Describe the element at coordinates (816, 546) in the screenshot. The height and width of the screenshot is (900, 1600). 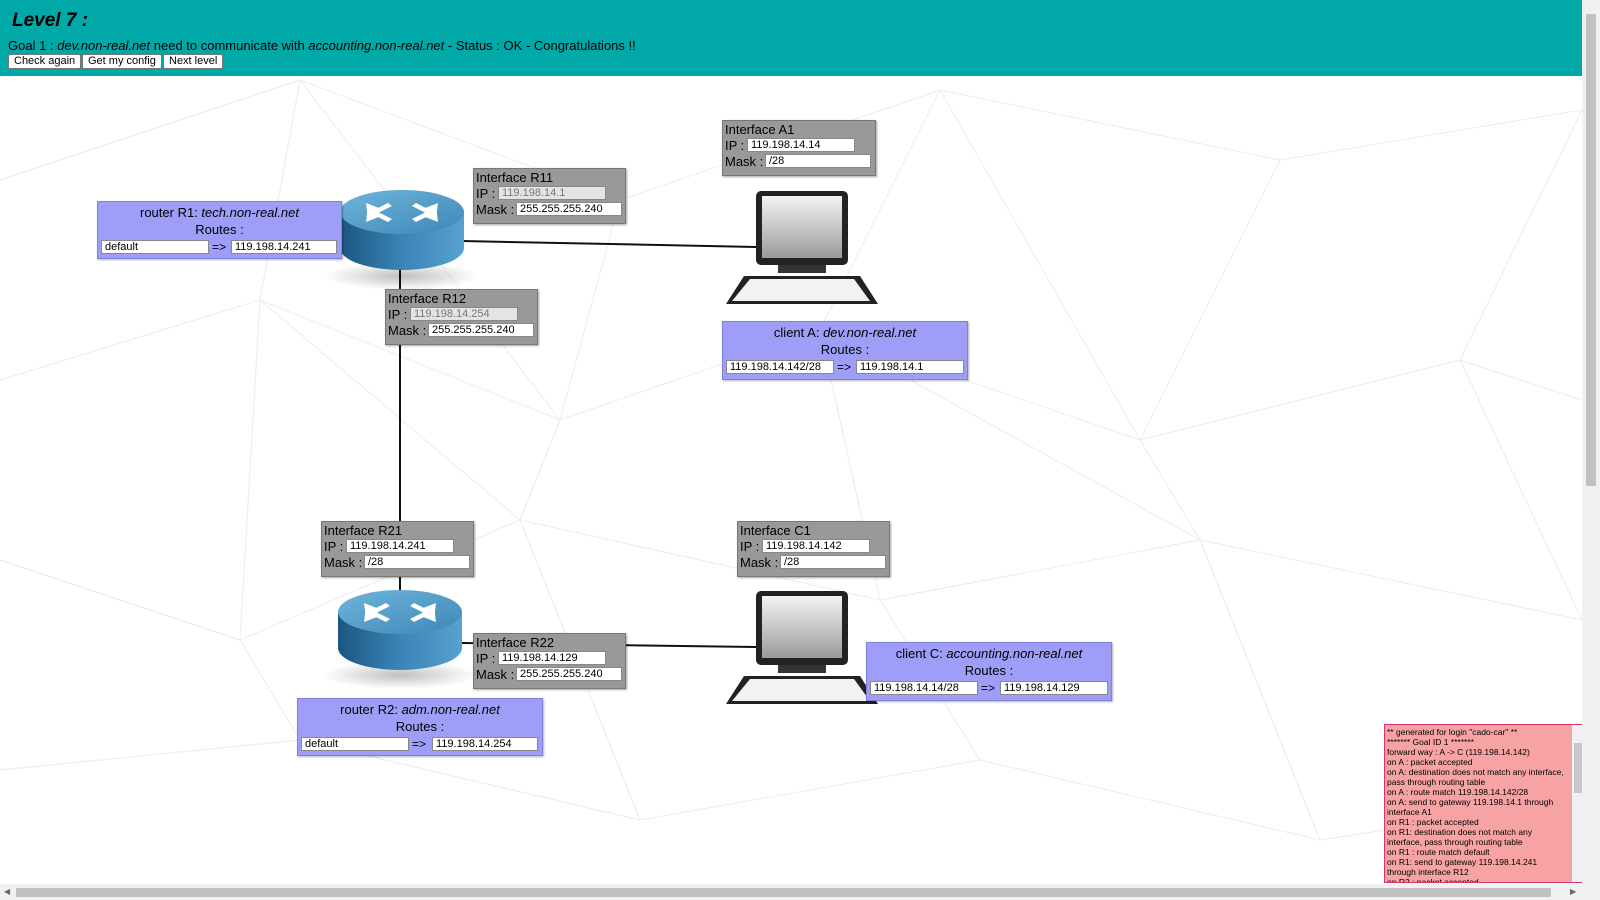
I see `interface-c1-ip-input` at that location.